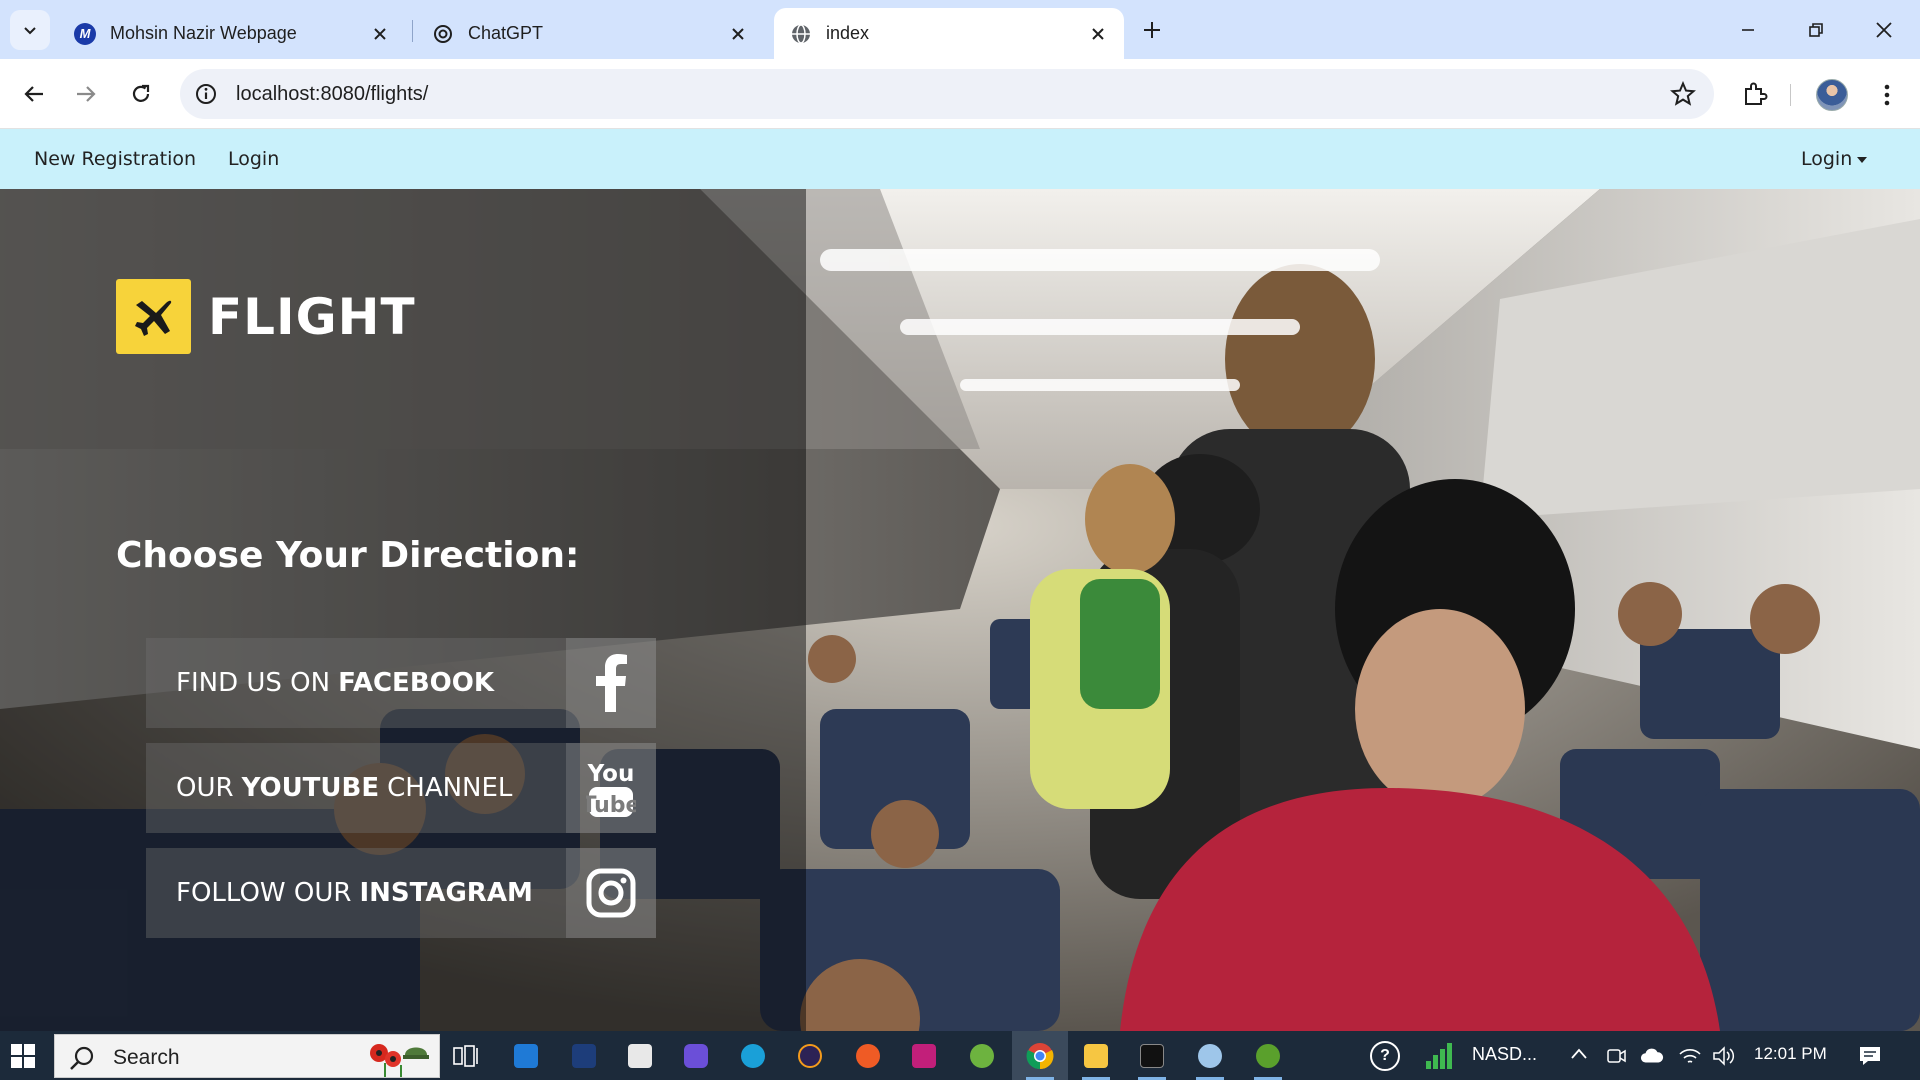  I want to click on social-text-bold: YOUTUBE, so click(310, 788).